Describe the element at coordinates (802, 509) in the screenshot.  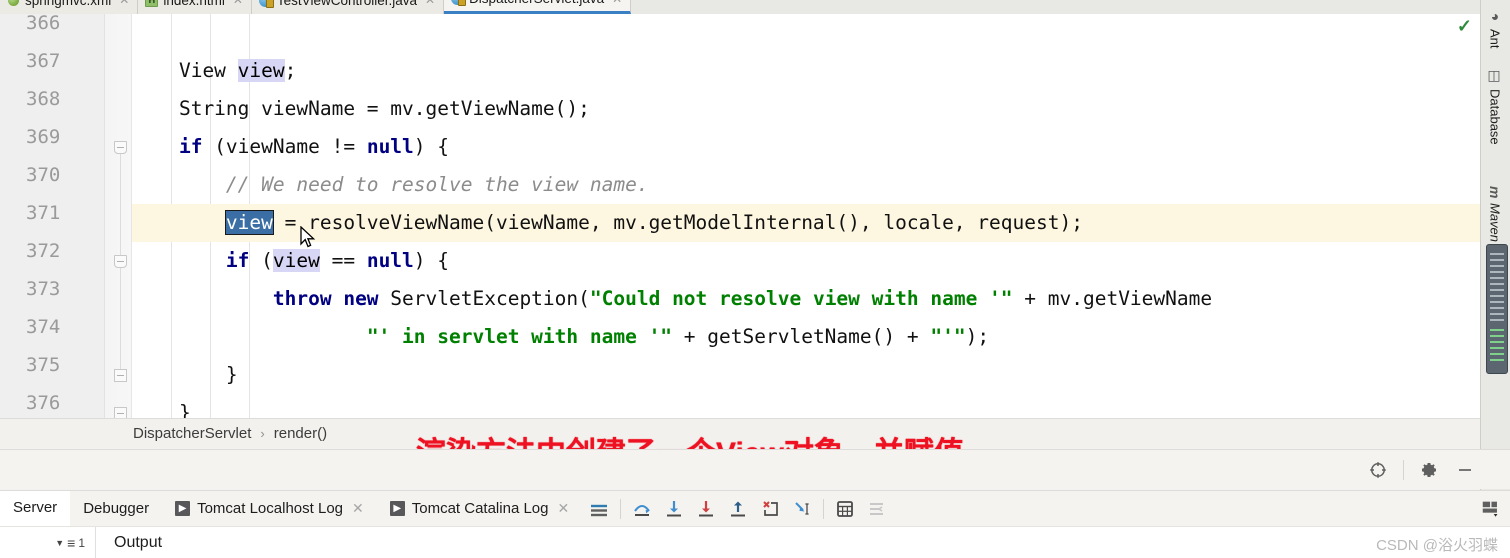
I see `run-to-cursor-icon` at that location.